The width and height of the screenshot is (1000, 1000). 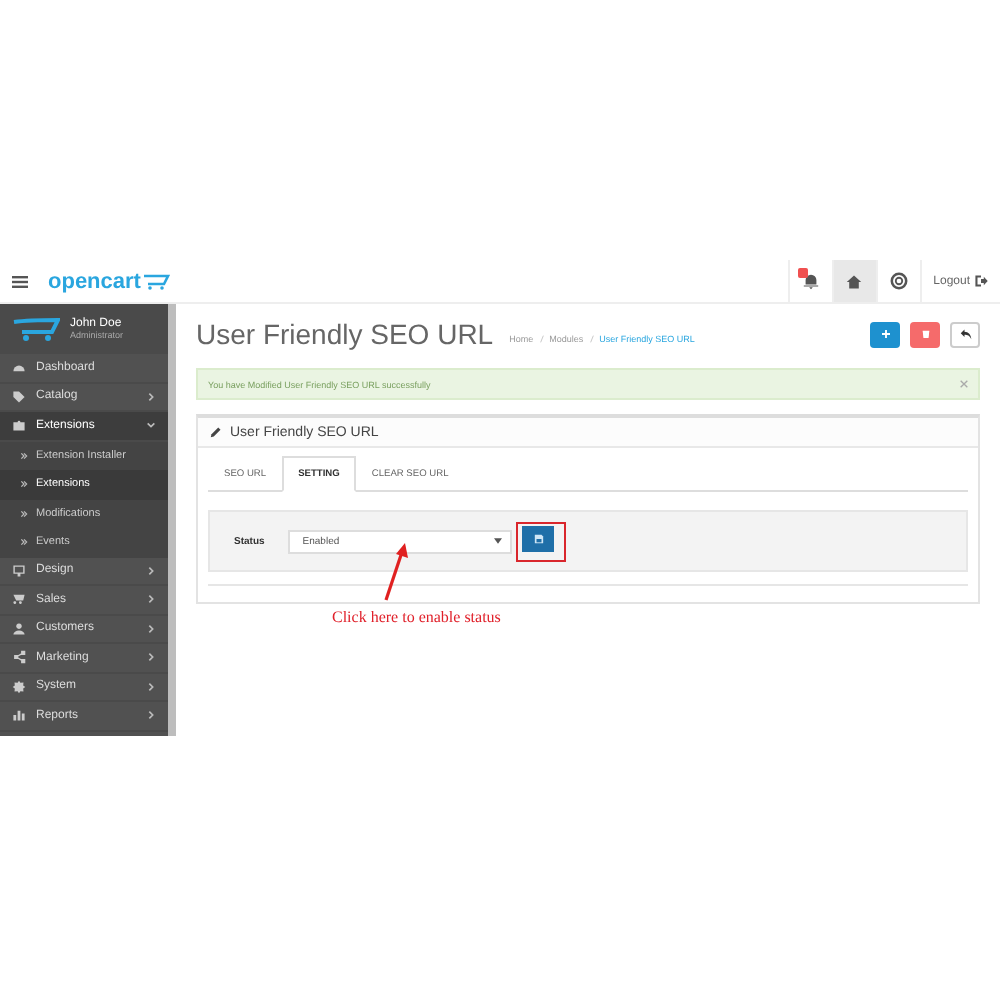 I want to click on add-button, so click(x=885, y=334).